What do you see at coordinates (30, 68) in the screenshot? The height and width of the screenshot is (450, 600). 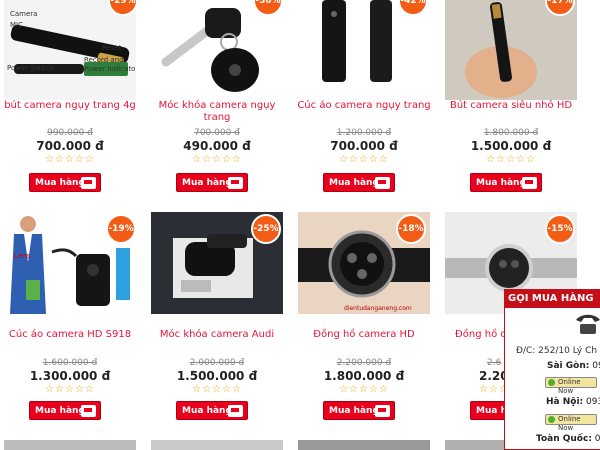 I see `pen-power-label: Power Switch` at bounding box center [30, 68].